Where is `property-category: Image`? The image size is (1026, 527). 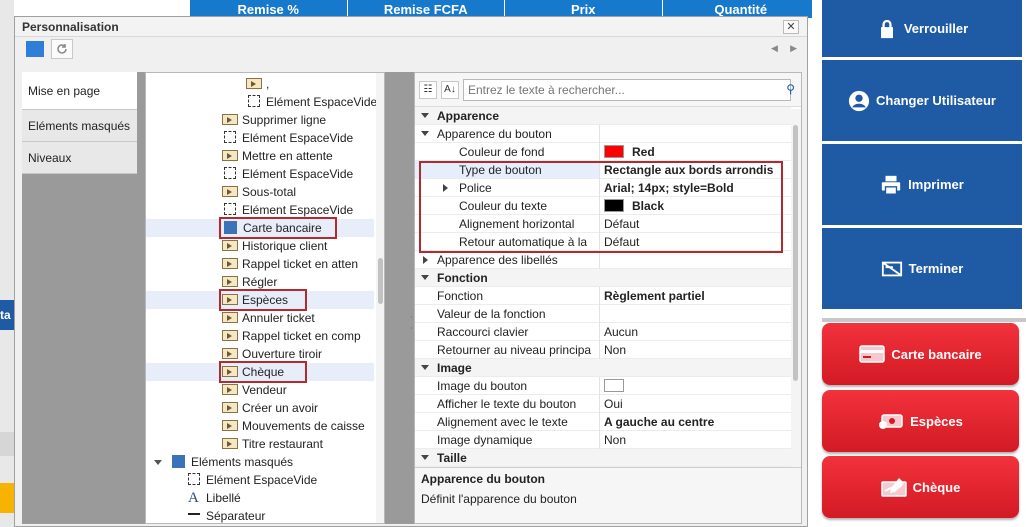
property-category: Image is located at coordinates (603, 368).